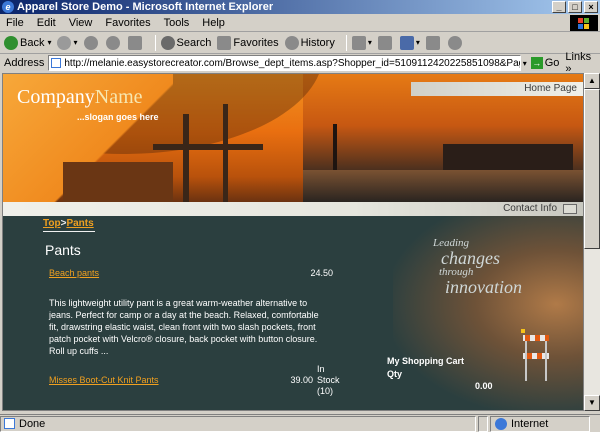 The image size is (600, 432). What do you see at coordinates (52, 223) in the screenshot?
I see `breadcrumb-top-link: Top` at bounding box center [52, 223].